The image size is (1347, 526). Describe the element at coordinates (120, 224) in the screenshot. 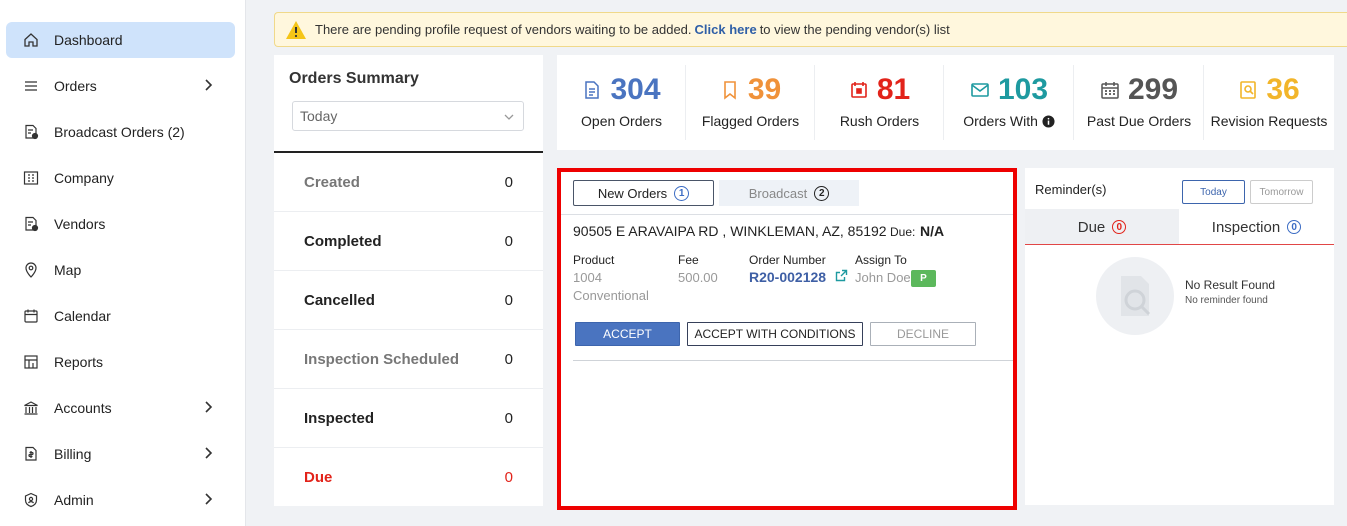

I see `sidebar-item-vendors: Vendors` at that location.